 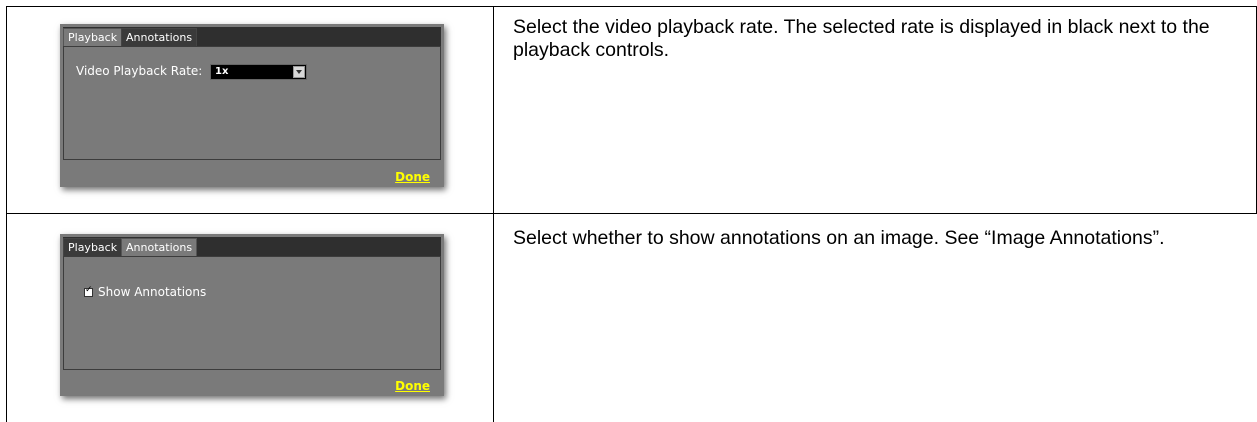 What do you see at coordinates (252, 103) in the screenshot?
I see `tab-content: Video Playback Rate: 1x` at bounding box center [252, 103].